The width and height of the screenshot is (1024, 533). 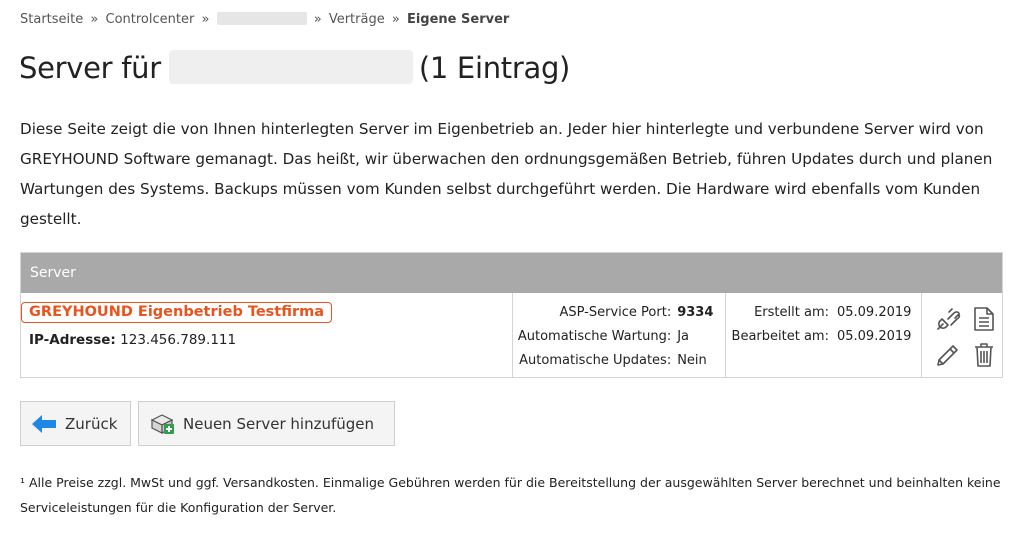 I want to click on asp-port-row: ASP-Service Port: 9334, so click(x=615, y=312).